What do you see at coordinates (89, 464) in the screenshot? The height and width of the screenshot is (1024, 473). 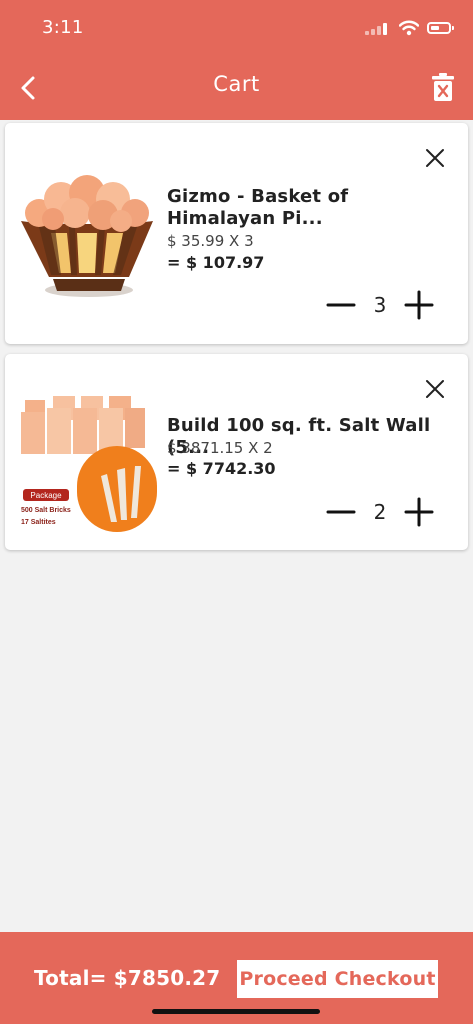 I see `salt-wall-package-image: Package 500 Salt Bricks 17 Saltites` at bounding box center [89, 464].